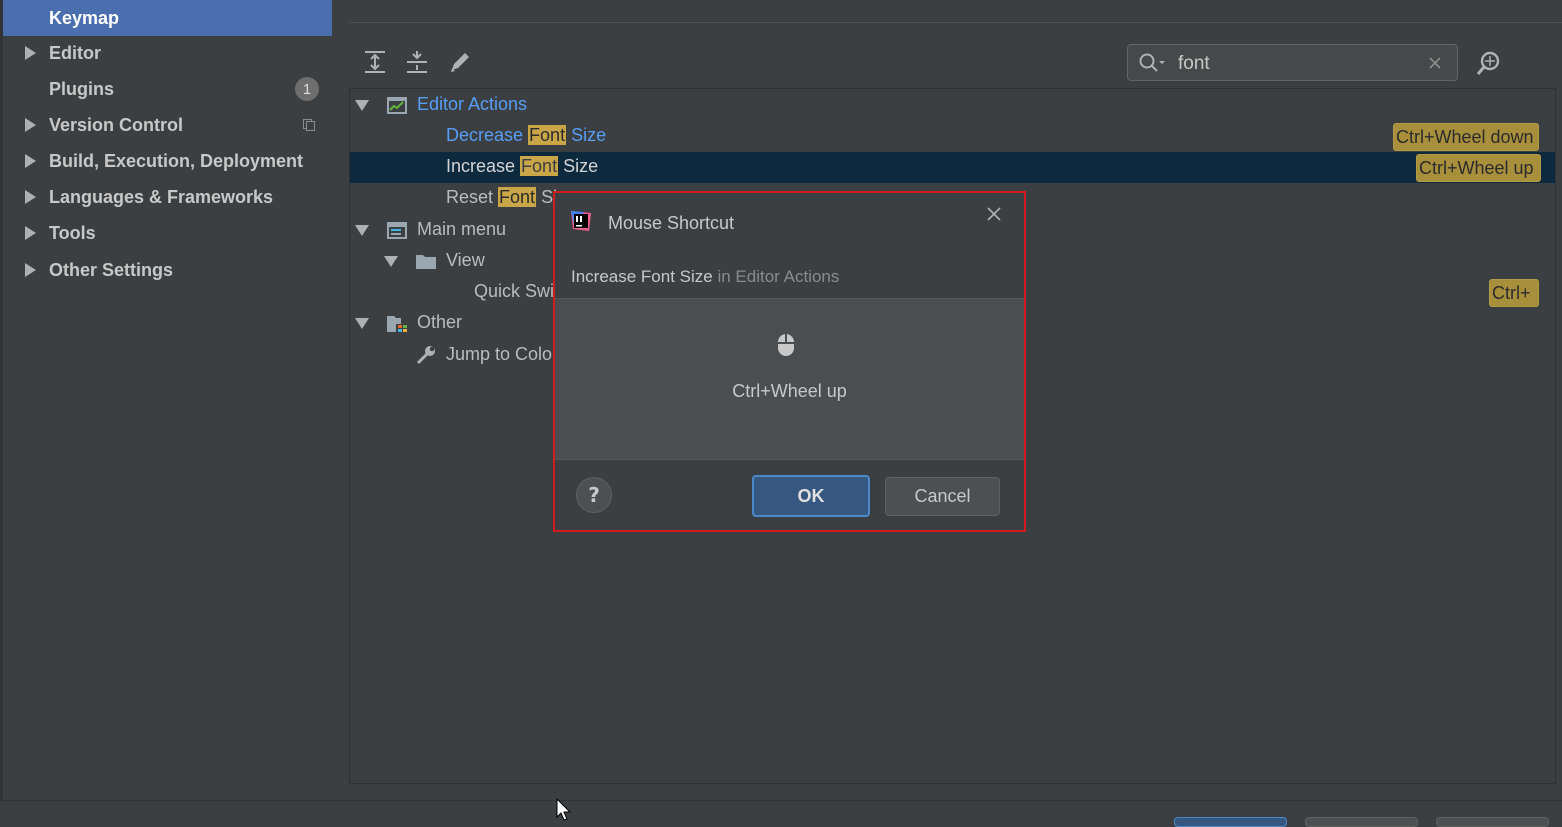 The width and height of the screenshot is (1562, 827). I want to click on search-input, so click(1293, 64).